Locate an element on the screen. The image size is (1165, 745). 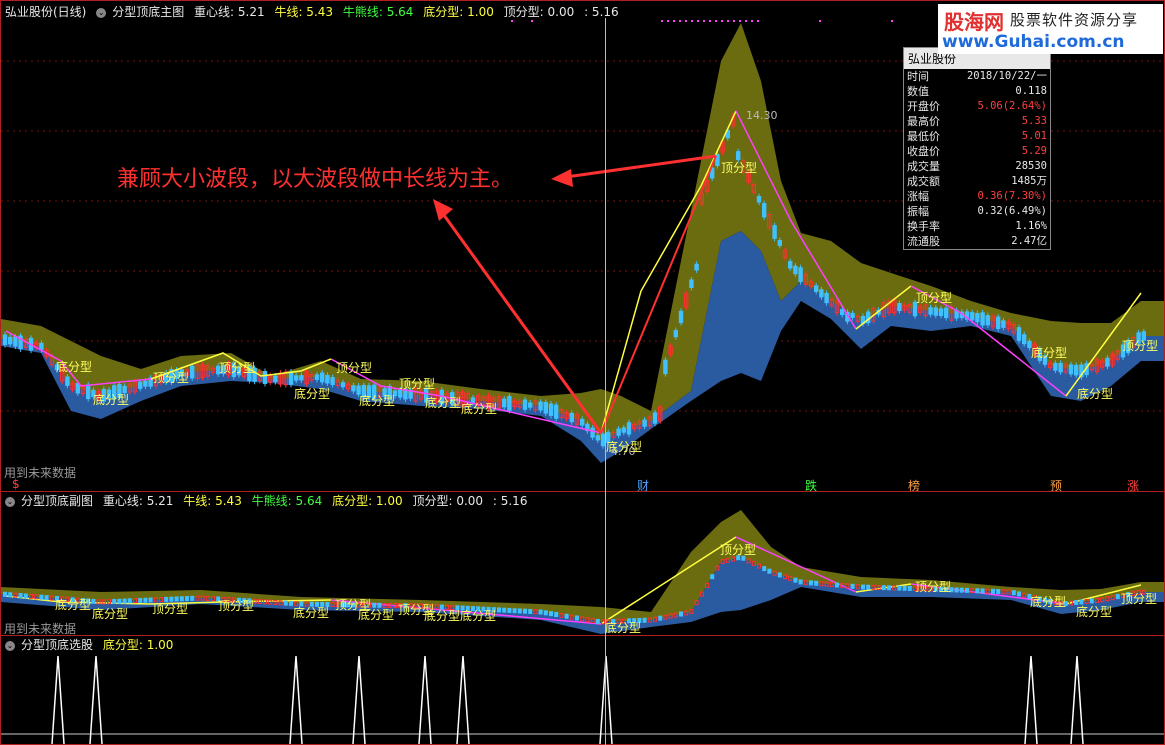
main-indicator-name: 分型顶底主图 is located at coordinates (148, 12).